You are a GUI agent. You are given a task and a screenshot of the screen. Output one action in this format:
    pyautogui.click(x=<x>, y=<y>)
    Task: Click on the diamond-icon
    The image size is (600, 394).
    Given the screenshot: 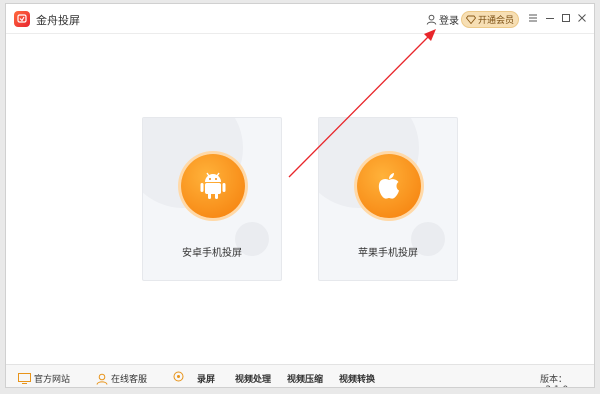 What is the action you would take?
    pyautogui.click(x=470, y=19)
    